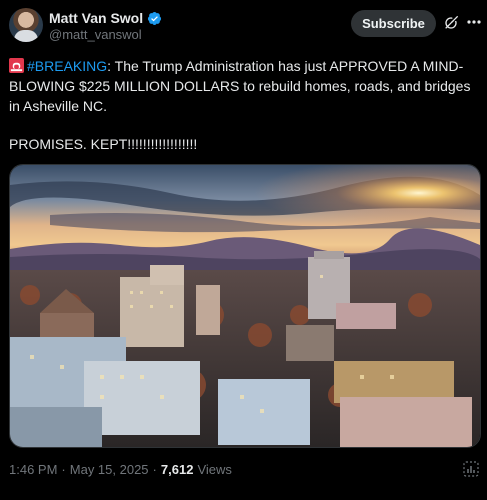 This screenshot has height=500, width=487. What do you see at coordinates (33, 469) in the screenshot?
I see `tweet-time: 1:46 PM` at bounding box center [33, 469].